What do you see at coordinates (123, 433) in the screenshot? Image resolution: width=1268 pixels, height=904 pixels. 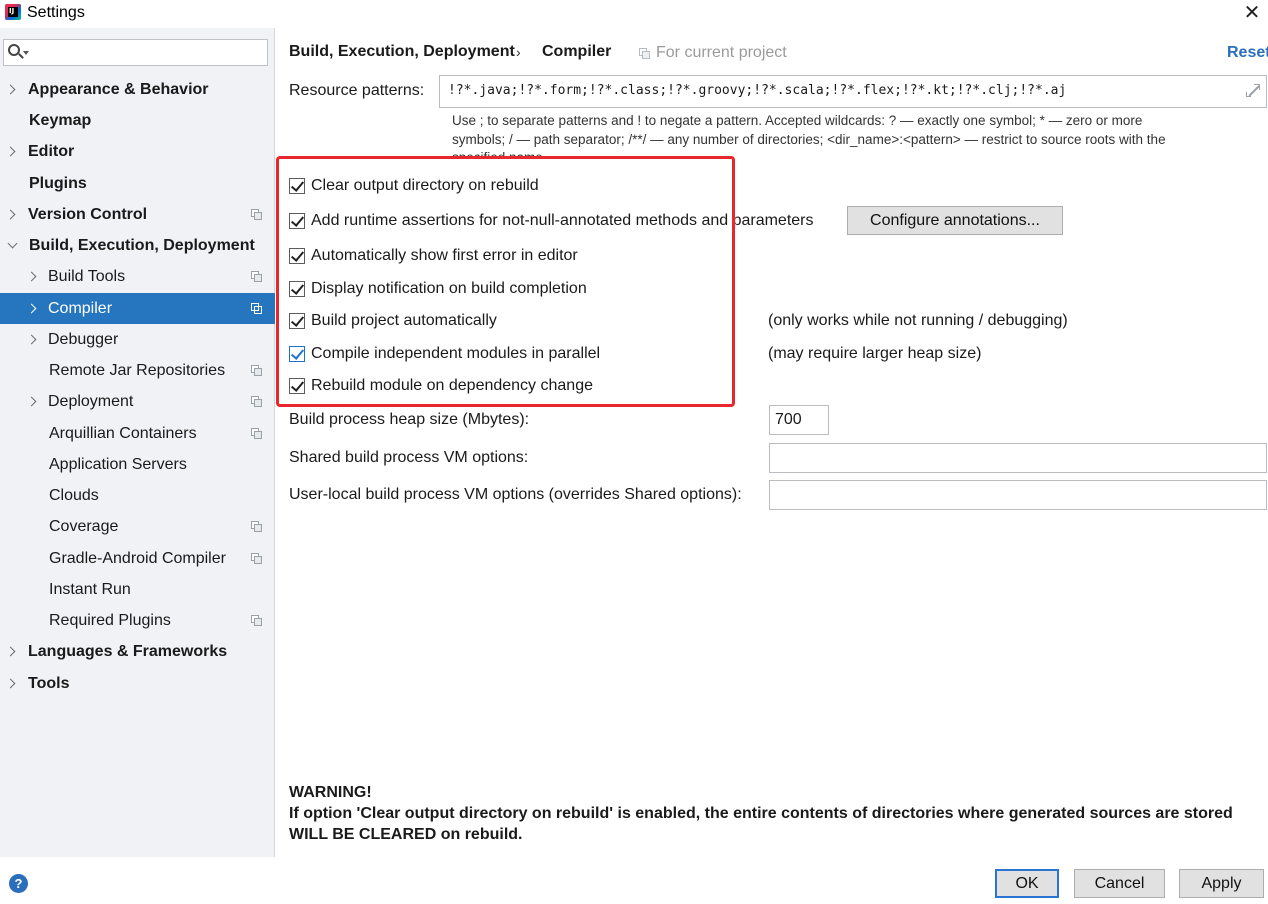 I see `sidebar-item-label: Arquillian Containers` at bounding box center [123, 433].